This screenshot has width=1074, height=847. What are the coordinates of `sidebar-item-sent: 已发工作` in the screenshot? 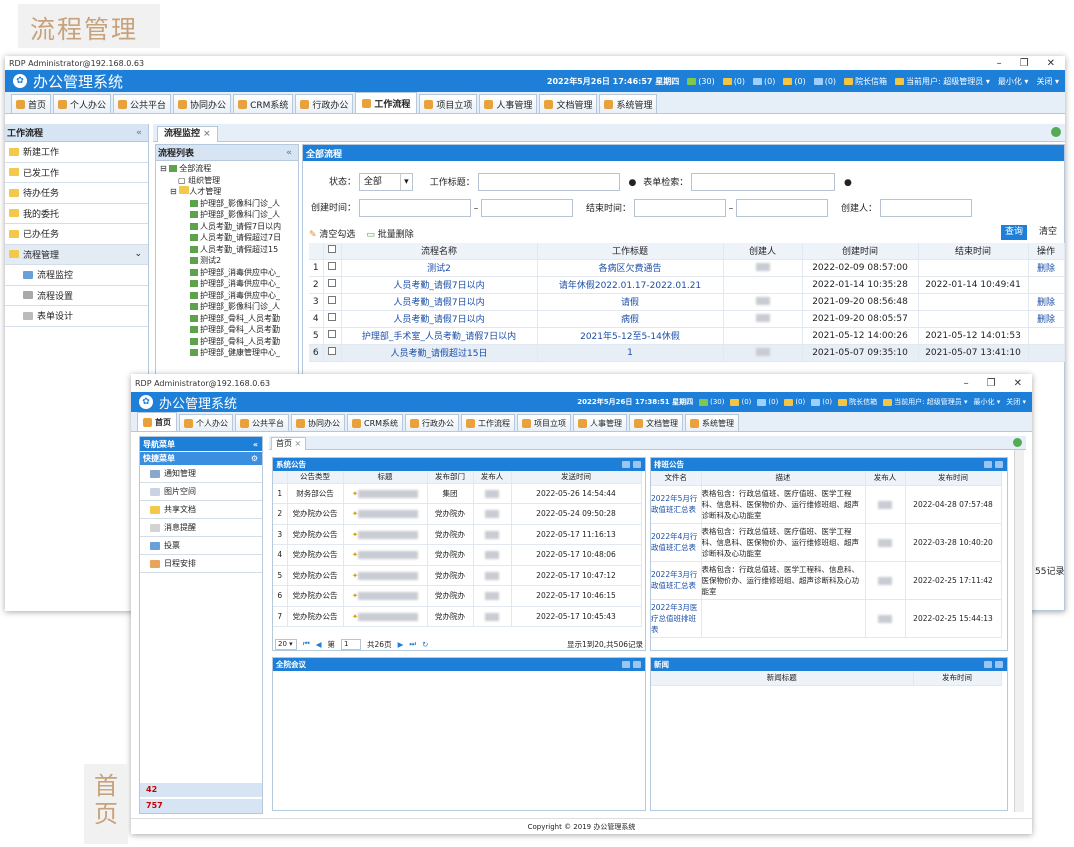 It's located at (76, 173).